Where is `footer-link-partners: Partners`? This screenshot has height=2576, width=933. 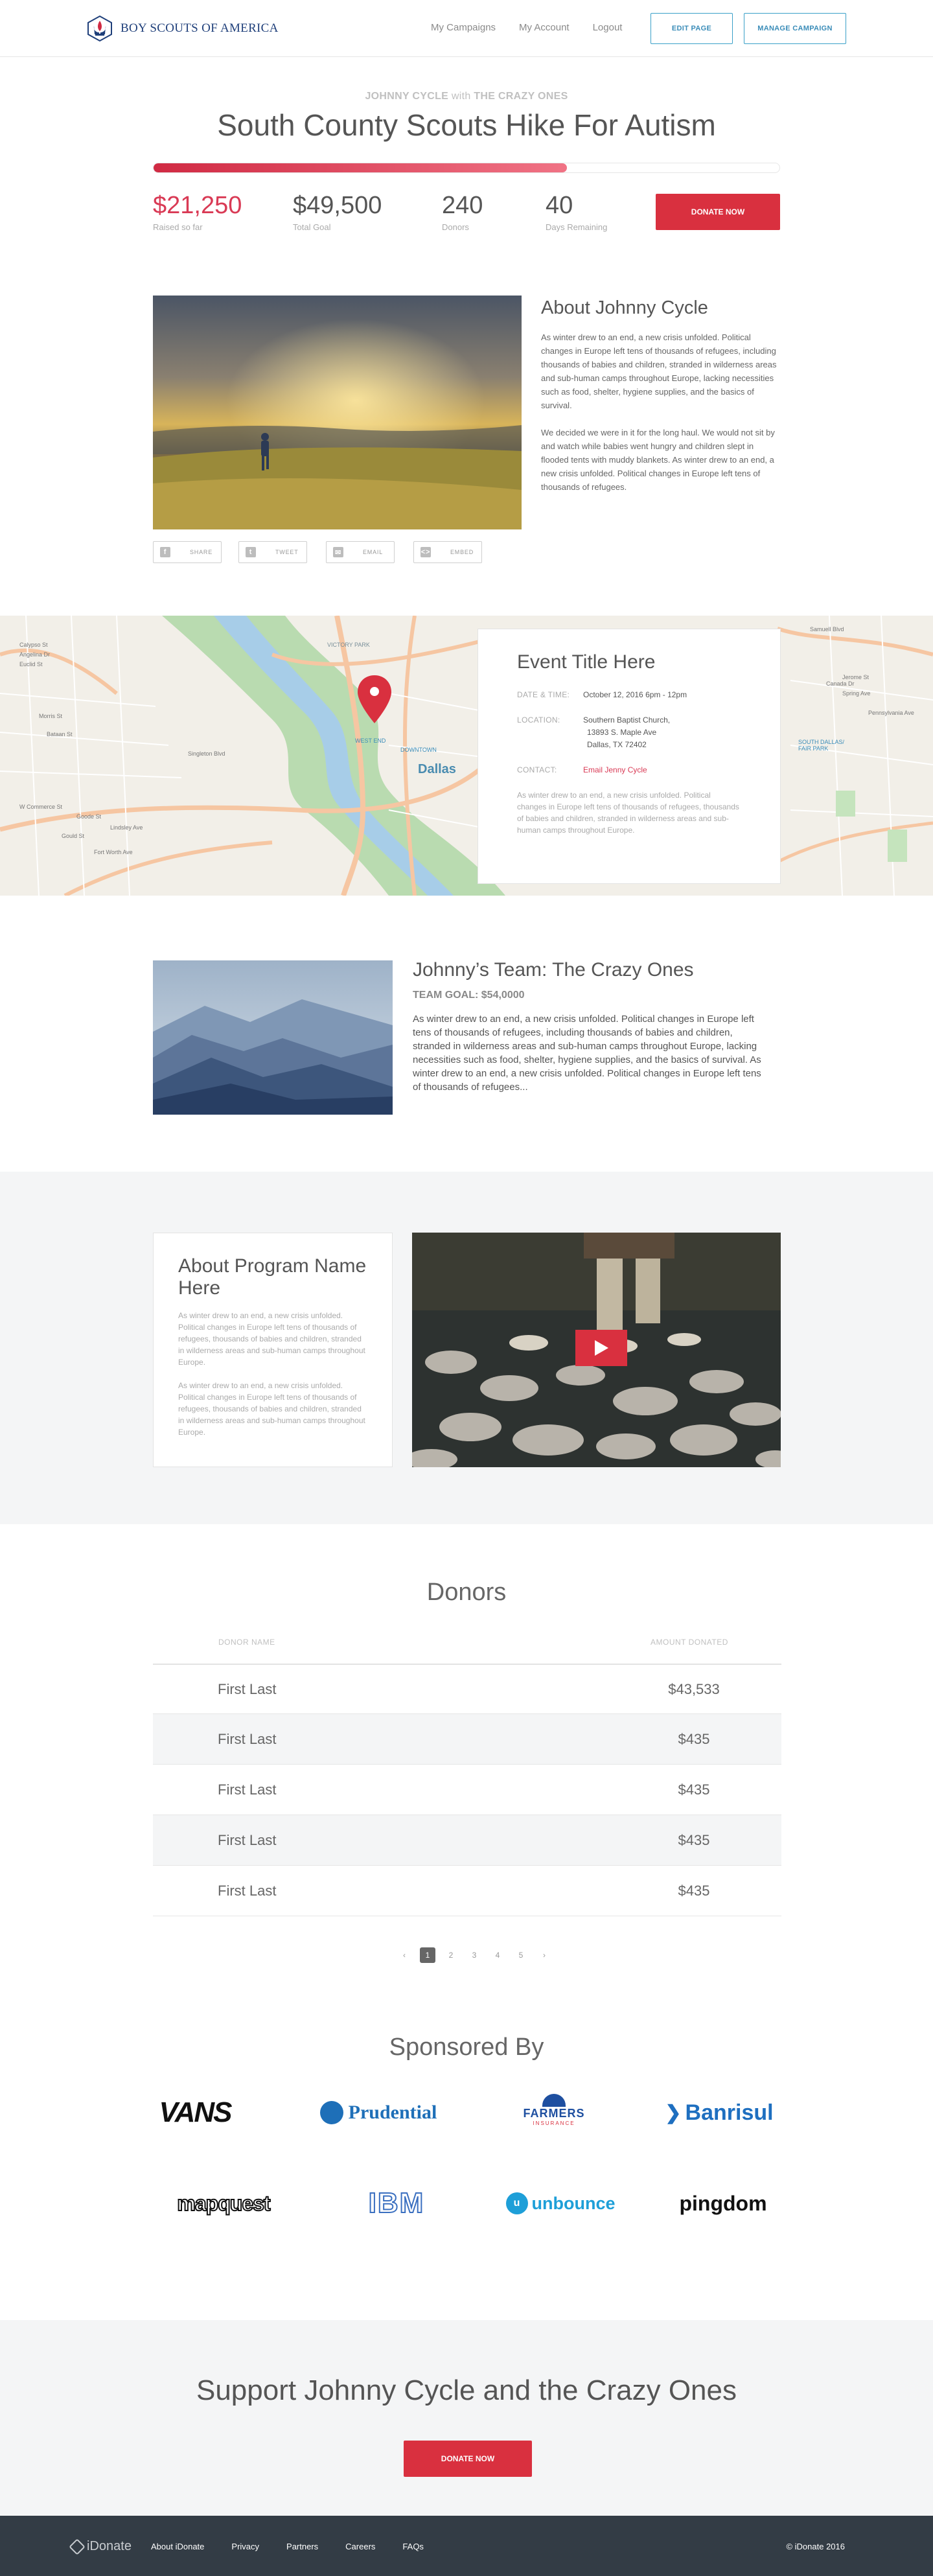 footer-link-partners: Partners is located at coordinates (302, 2547).